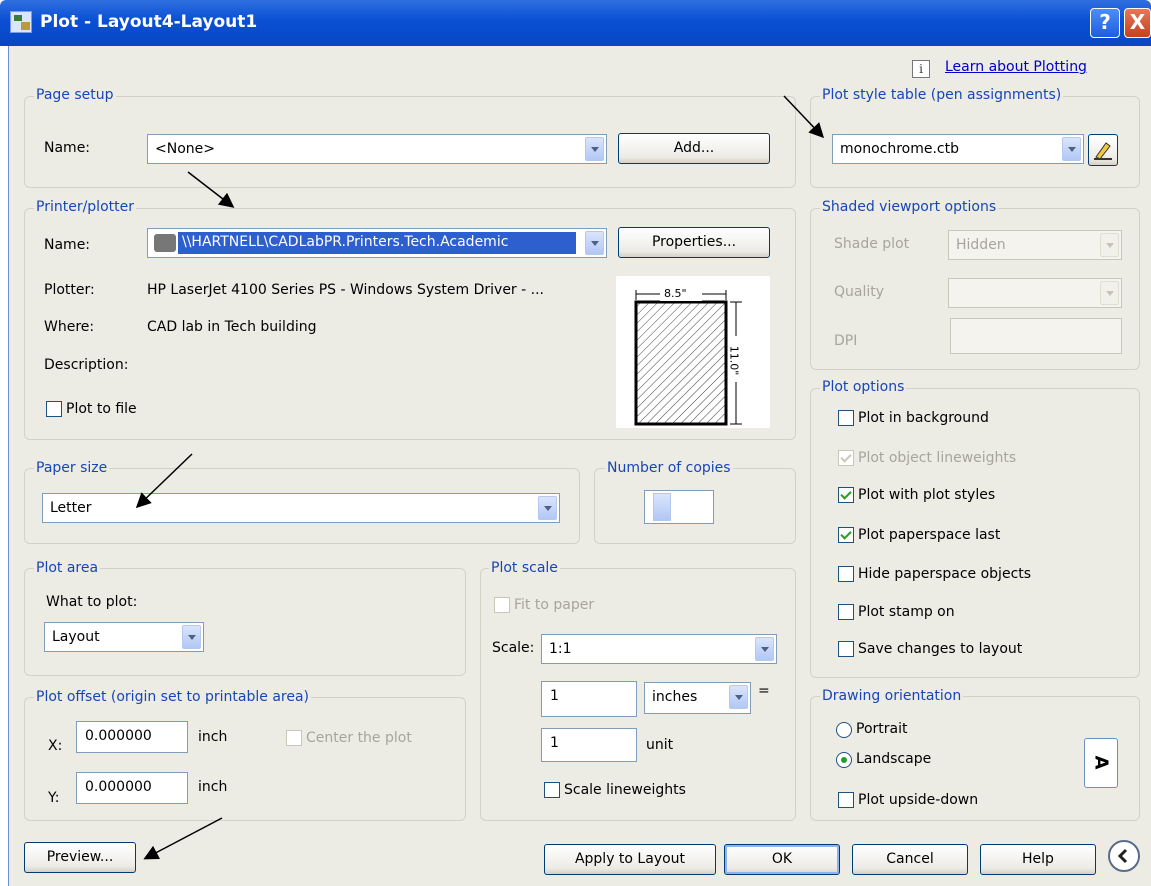 The image size is (1151, 886). I want to click on plot-option-label: Plot with plot styles, so click(927, 495).